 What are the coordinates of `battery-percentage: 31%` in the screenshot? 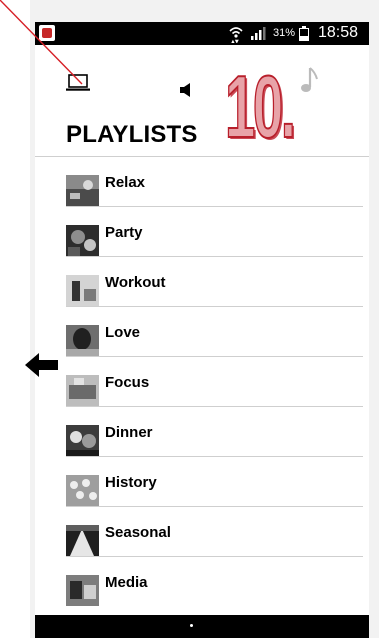 It's located at (284, 33).